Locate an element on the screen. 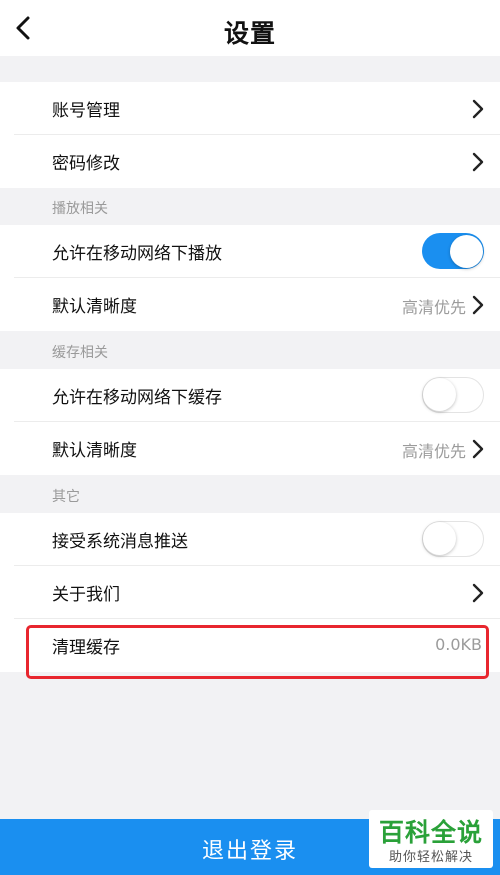 Image resolution: width=500 pixels, height=875 pixels. section-label-other: 其它 is located at coordinates (66, 497).